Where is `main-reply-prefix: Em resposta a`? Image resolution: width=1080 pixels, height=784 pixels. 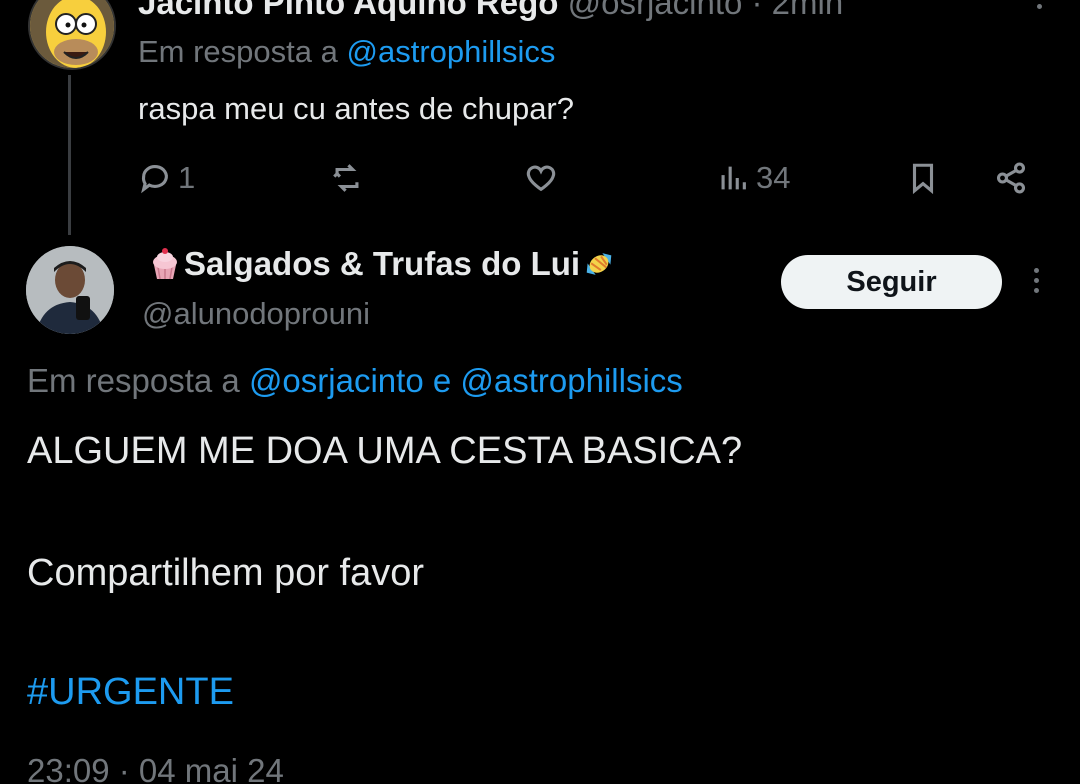 main-reply-prefix: Em resposta a is located at coordinates (133, 380).